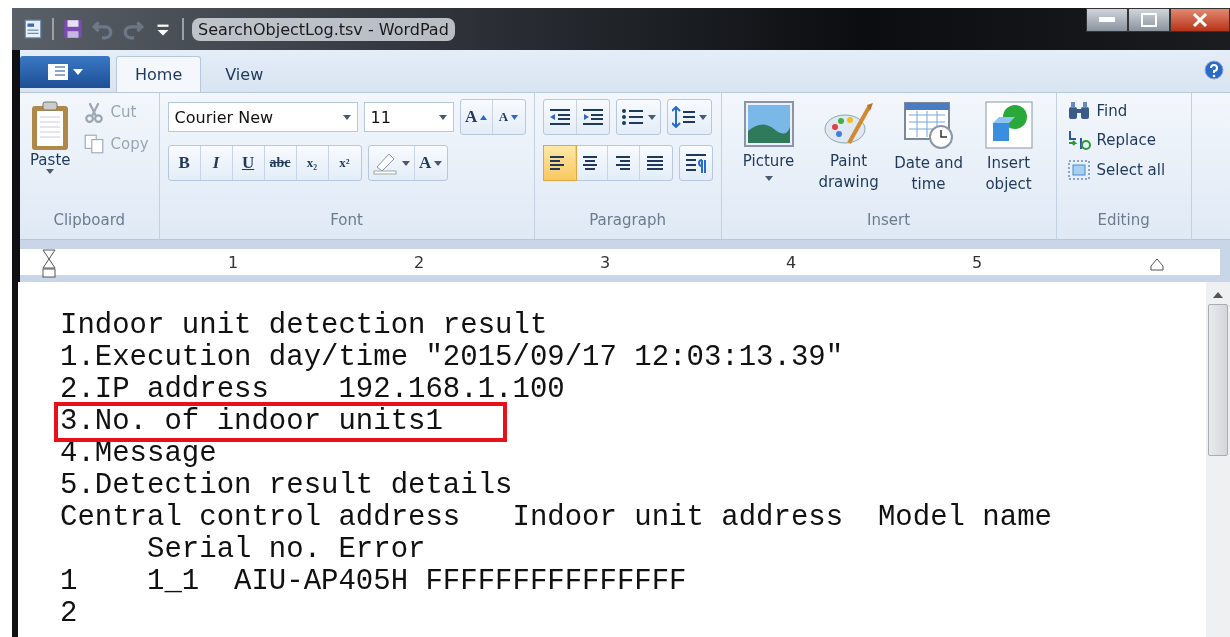 The height and width of the screenshot is (637, 1230). I want to click on save-icon, so click(73, 29).